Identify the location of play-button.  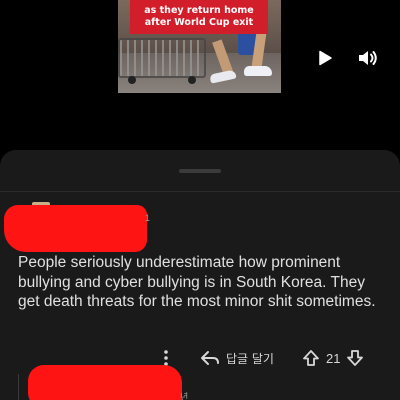
(325, 58).